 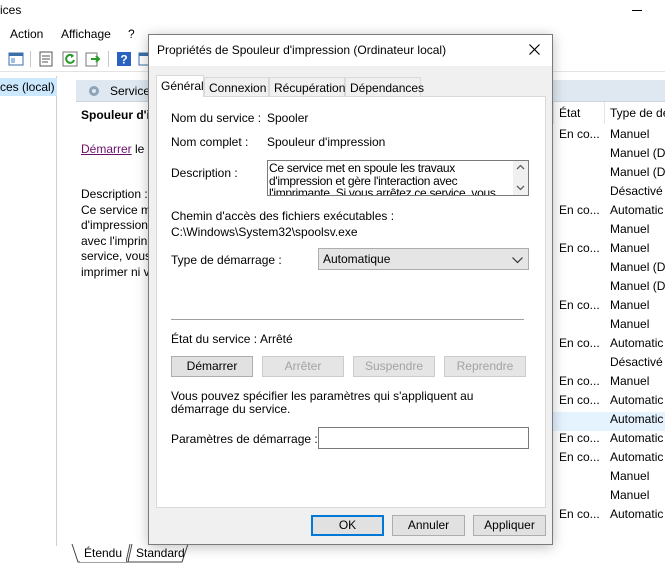 I want to click on startup-params-label: Paramètres de démarrage :, so click(x=244, y=439).